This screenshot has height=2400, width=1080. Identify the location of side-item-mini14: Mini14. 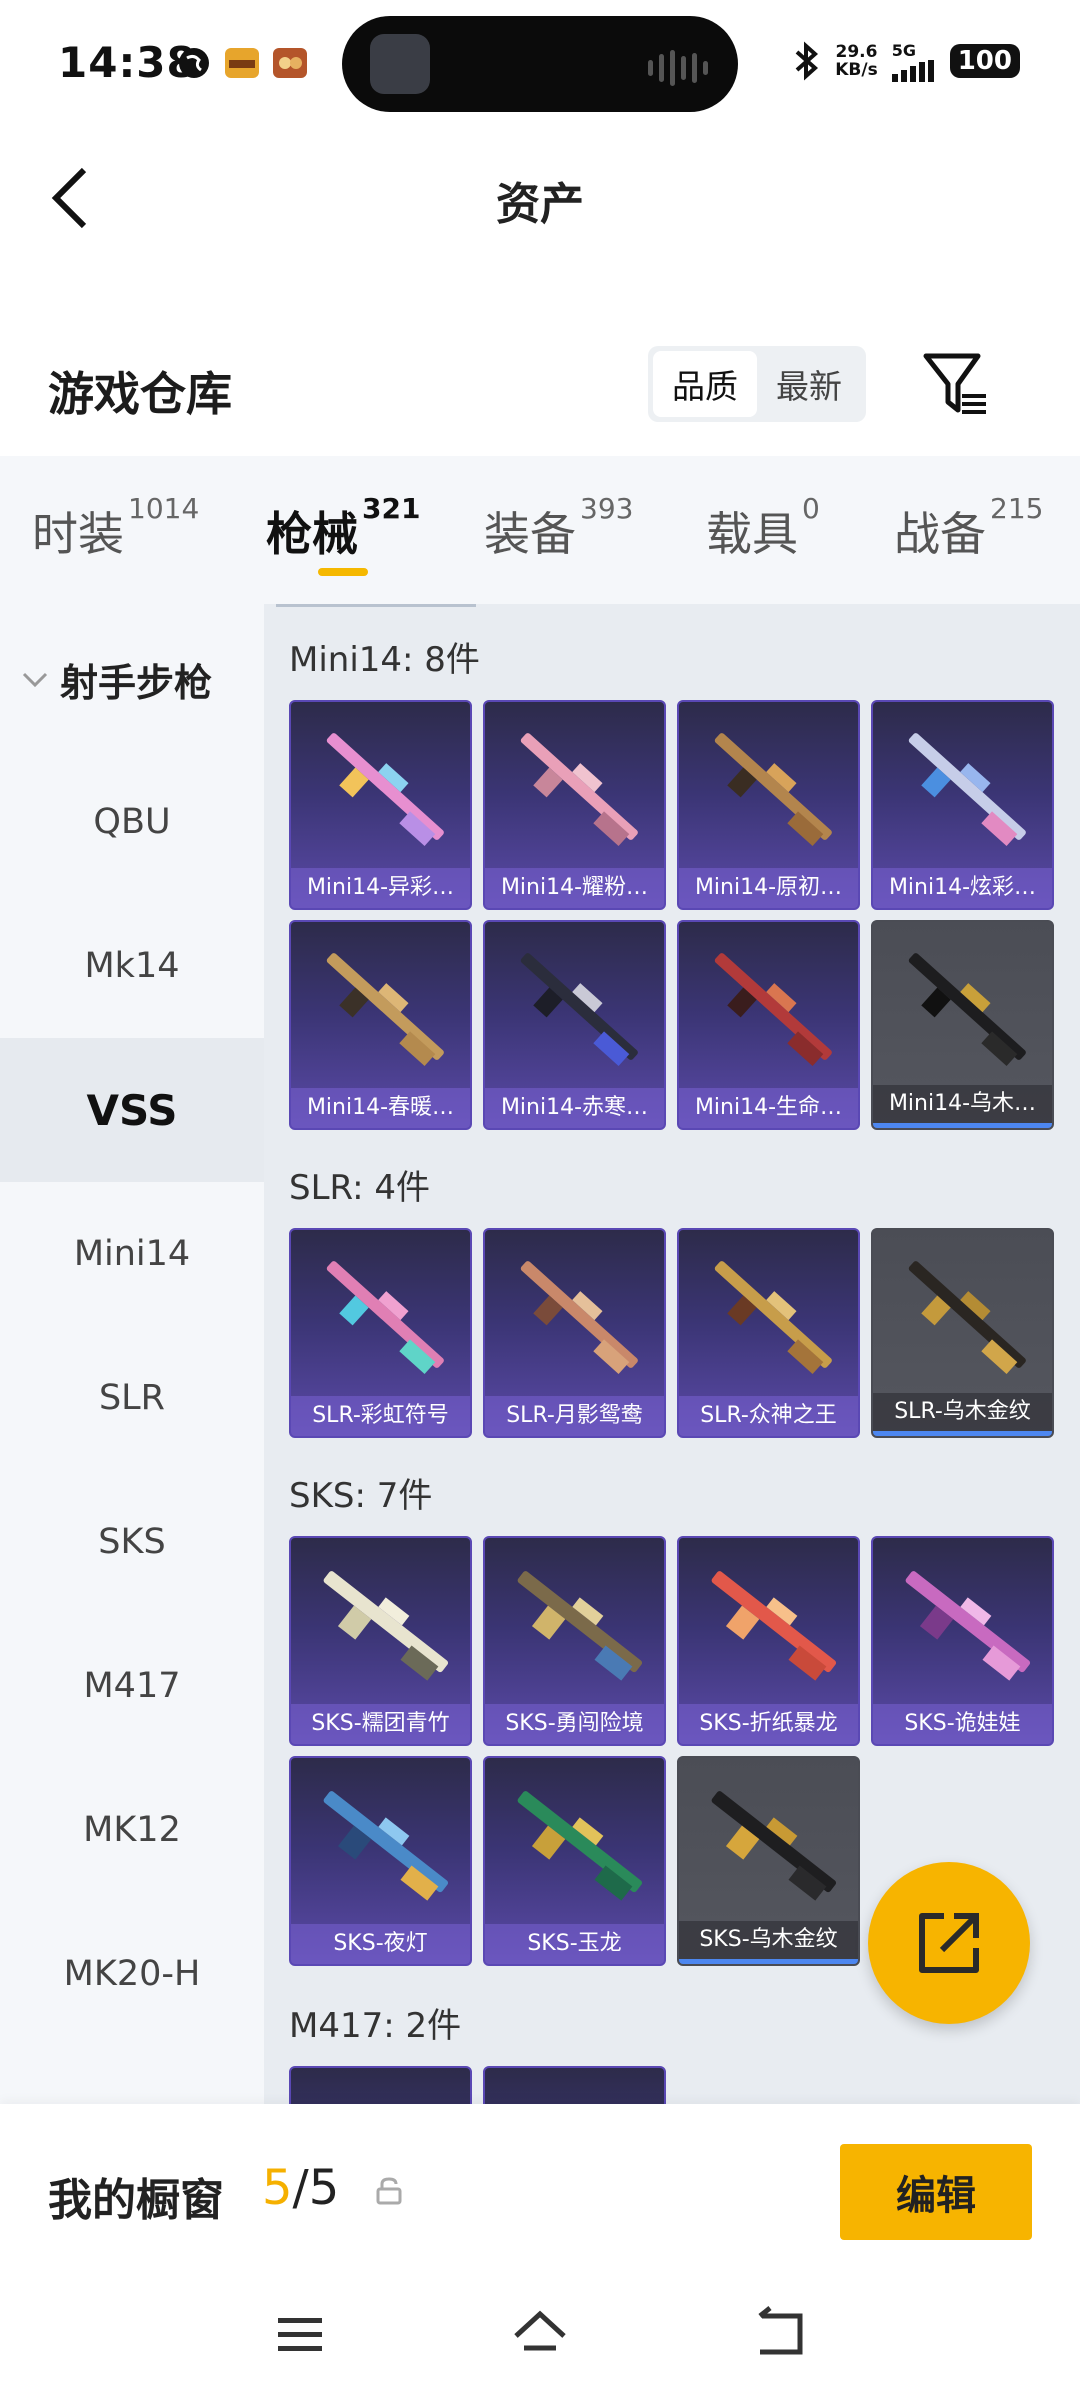
(132, 1254).